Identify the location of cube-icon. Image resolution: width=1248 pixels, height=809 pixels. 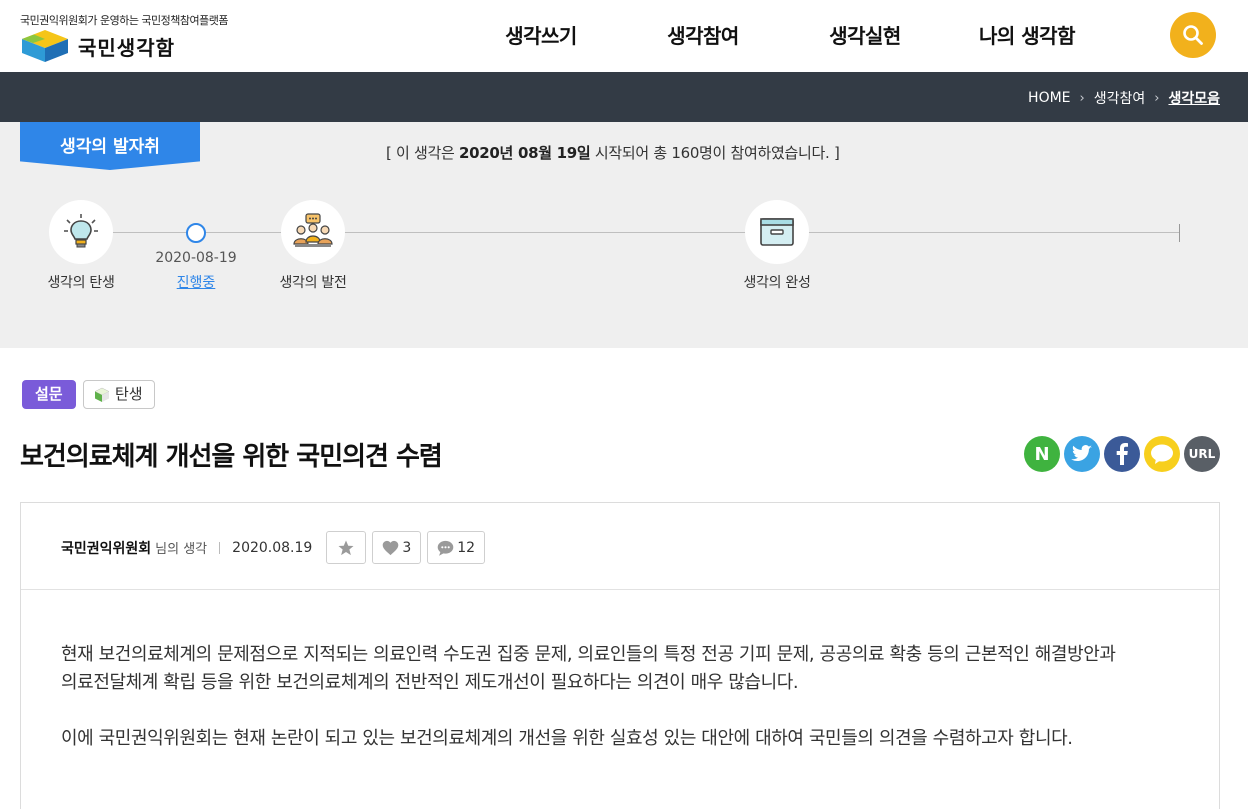
(102, 394).